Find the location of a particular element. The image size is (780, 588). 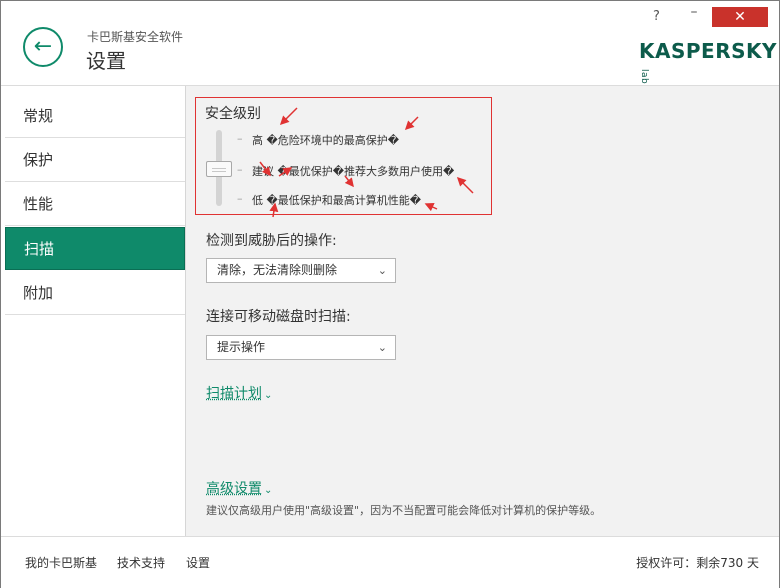

help-button: ? is located at coordinates (656, 16).